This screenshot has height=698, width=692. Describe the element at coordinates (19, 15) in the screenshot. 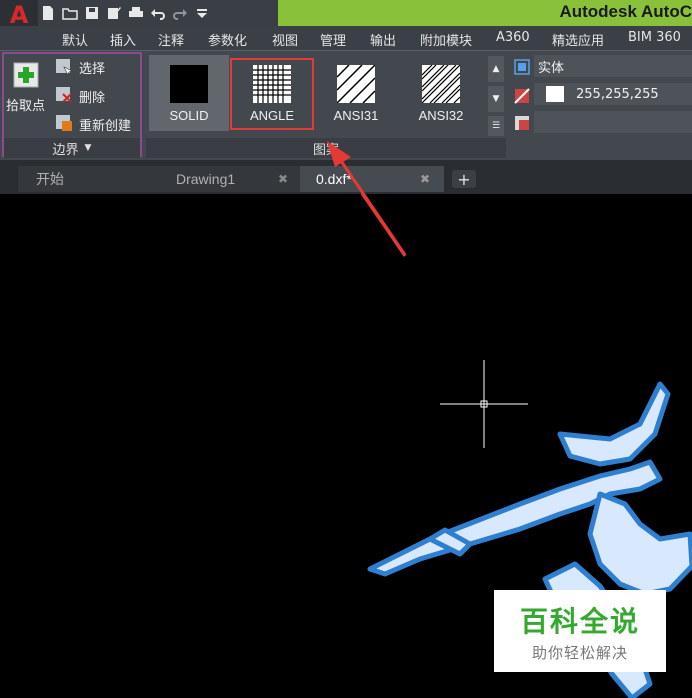

I see `autocad-logo-icon: A` at that location.